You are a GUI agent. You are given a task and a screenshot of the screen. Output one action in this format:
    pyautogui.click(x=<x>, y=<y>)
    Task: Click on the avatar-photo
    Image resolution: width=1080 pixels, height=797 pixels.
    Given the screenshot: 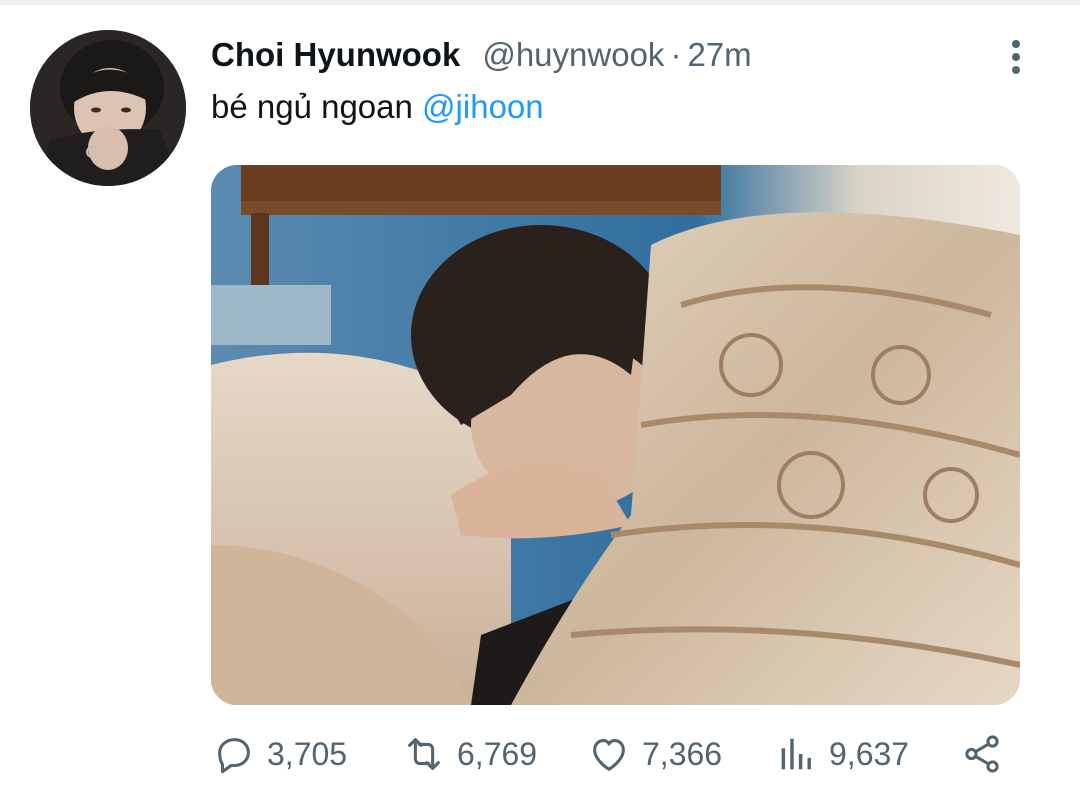 What is the action you would take?
    pyautogui.click(x=108, y=108)
    